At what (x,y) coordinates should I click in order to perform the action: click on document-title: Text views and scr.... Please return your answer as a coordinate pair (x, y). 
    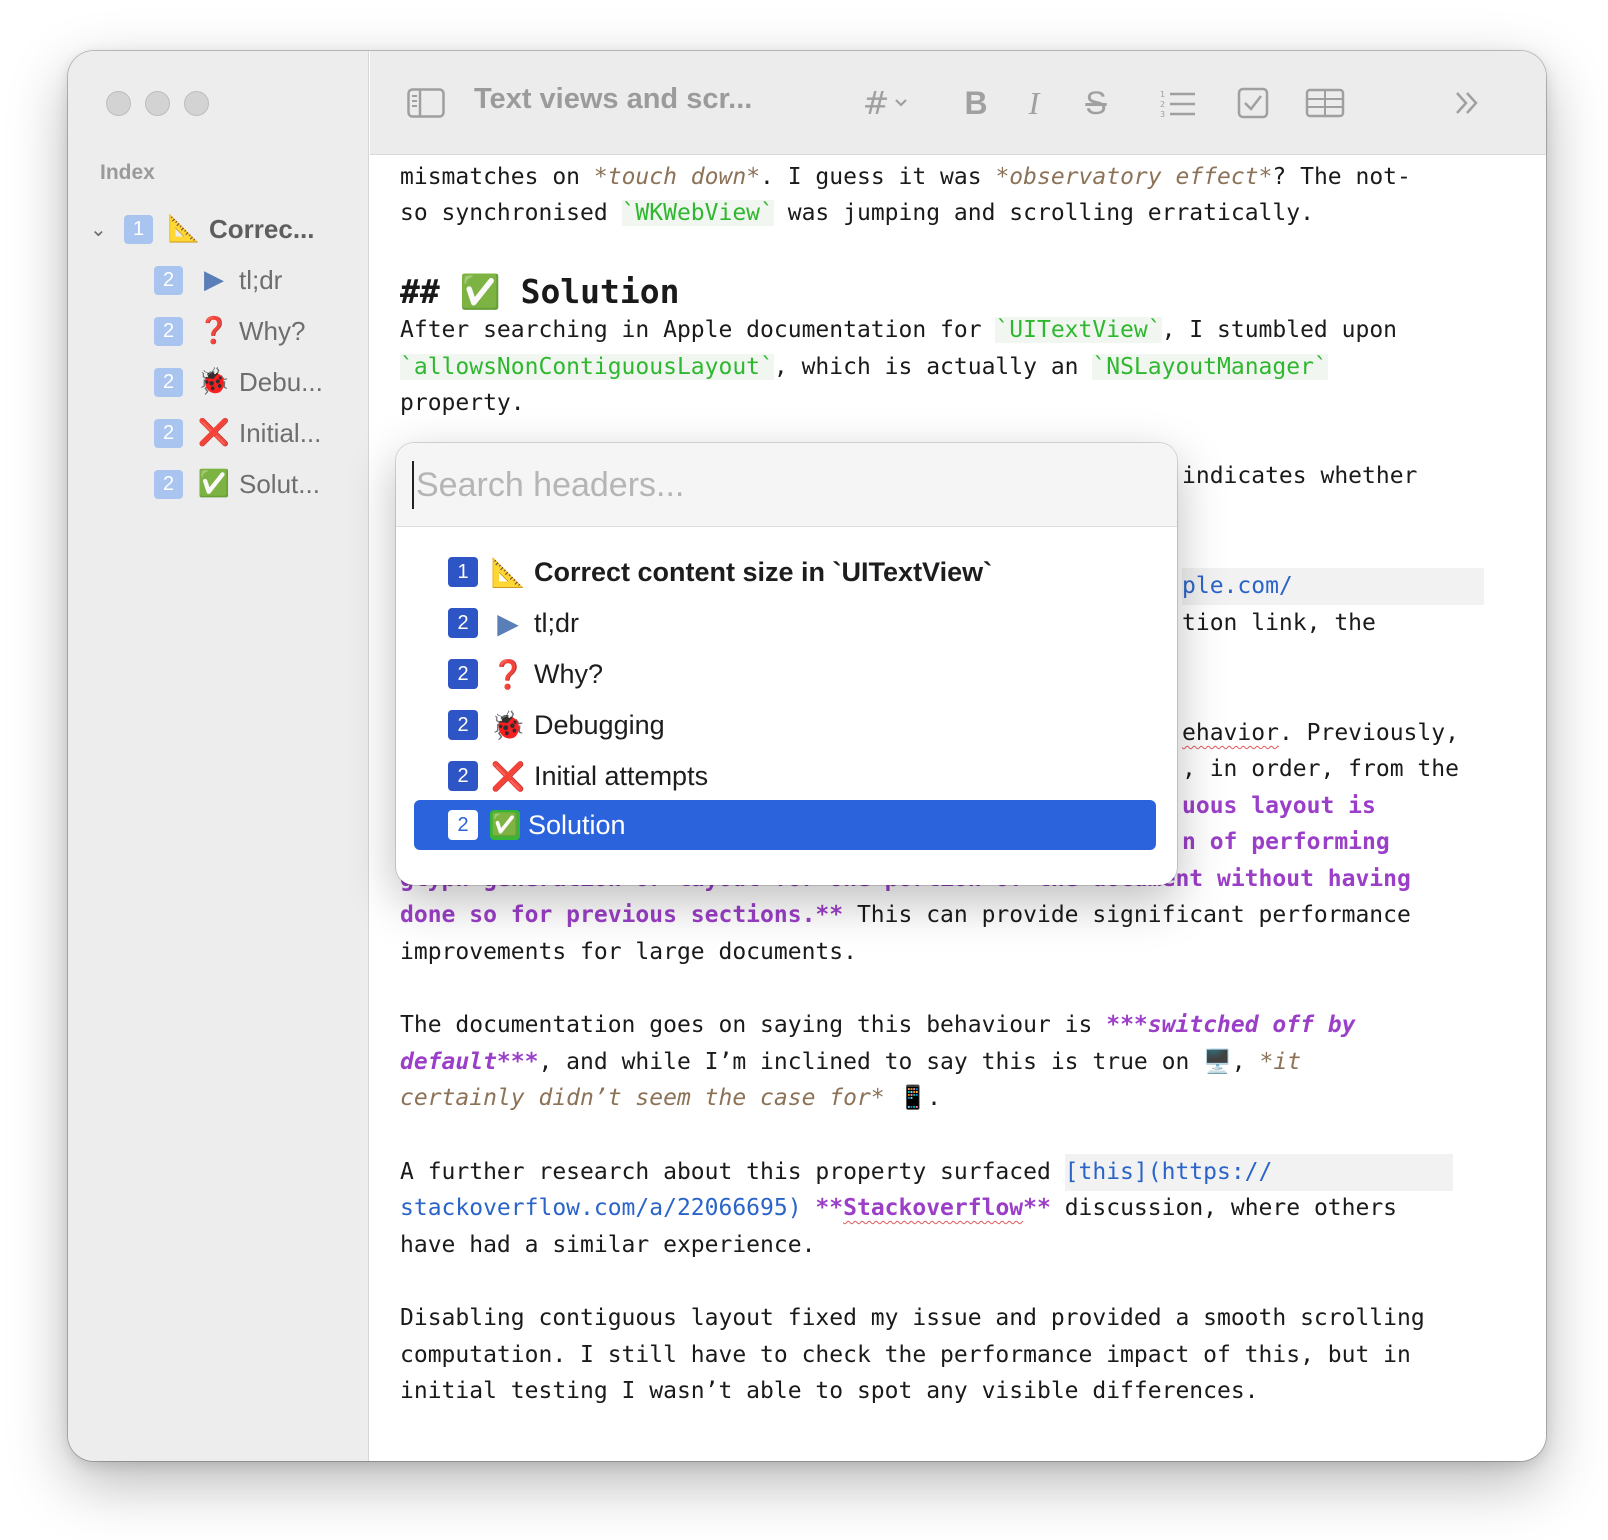
    Looking at the image, I should click on (613, 99).